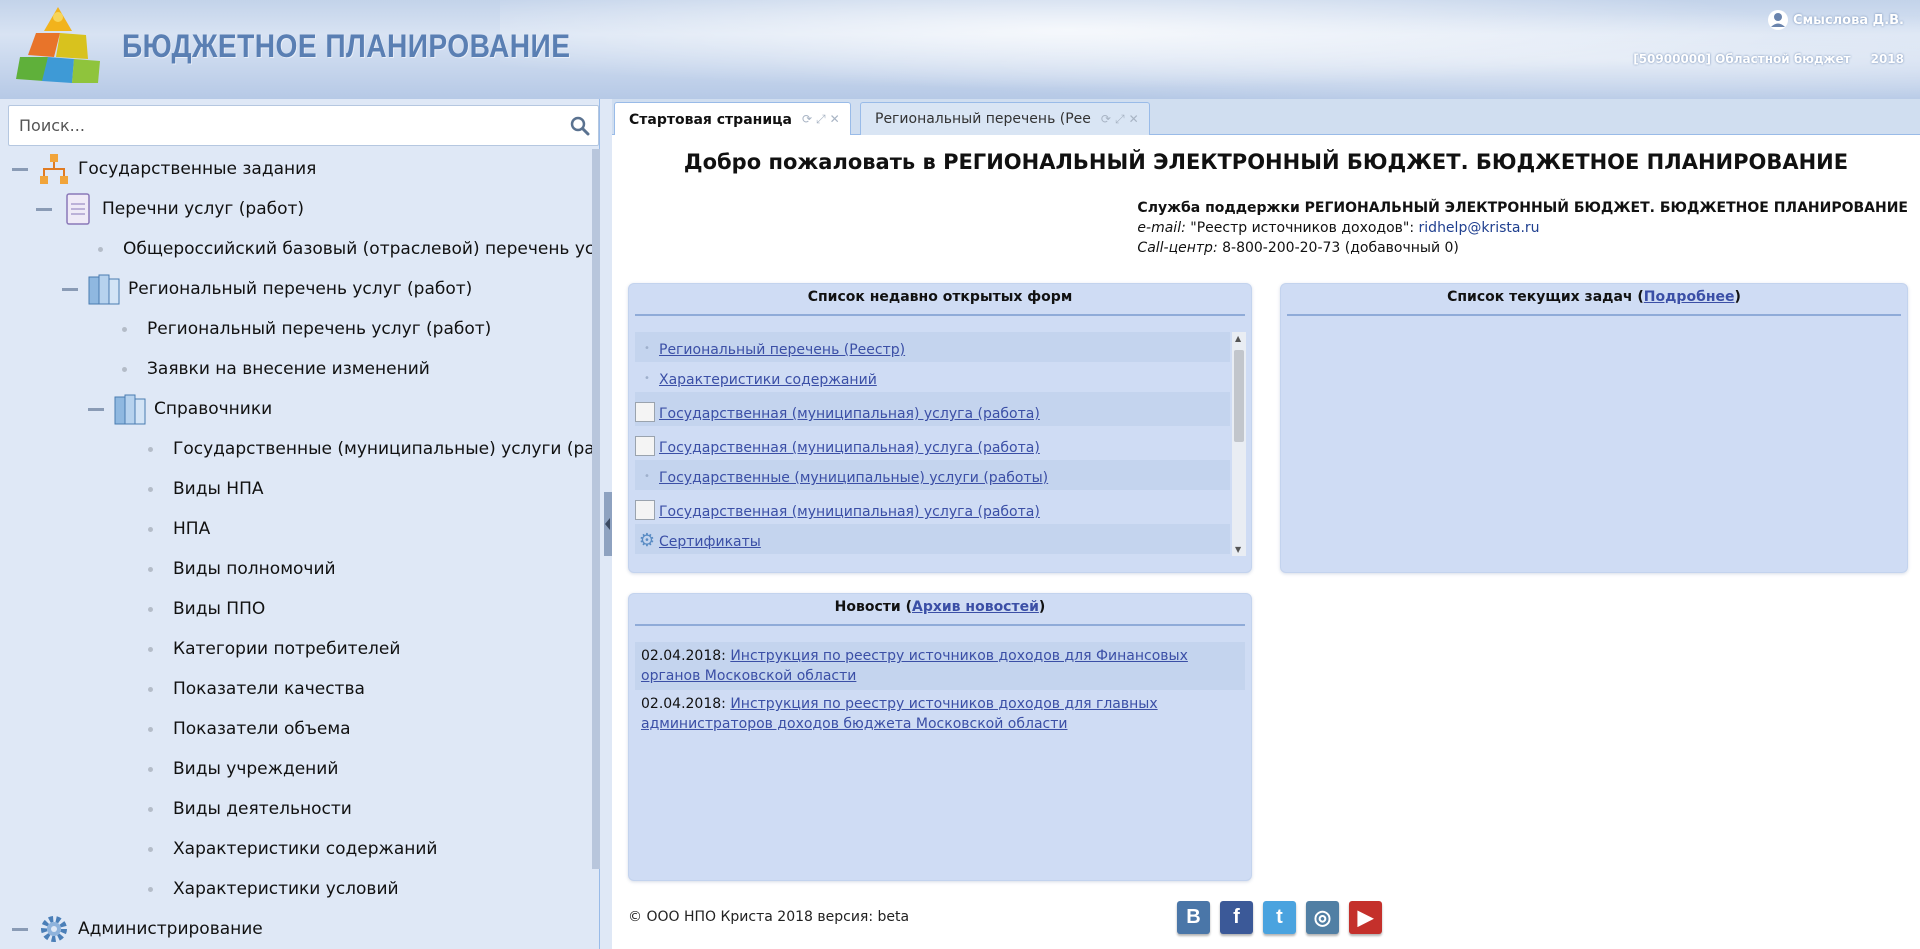 Image resolution: width=1920 pixels, height=949 pixels. I want to click on tree-item: Справочники, so click(180, 409).